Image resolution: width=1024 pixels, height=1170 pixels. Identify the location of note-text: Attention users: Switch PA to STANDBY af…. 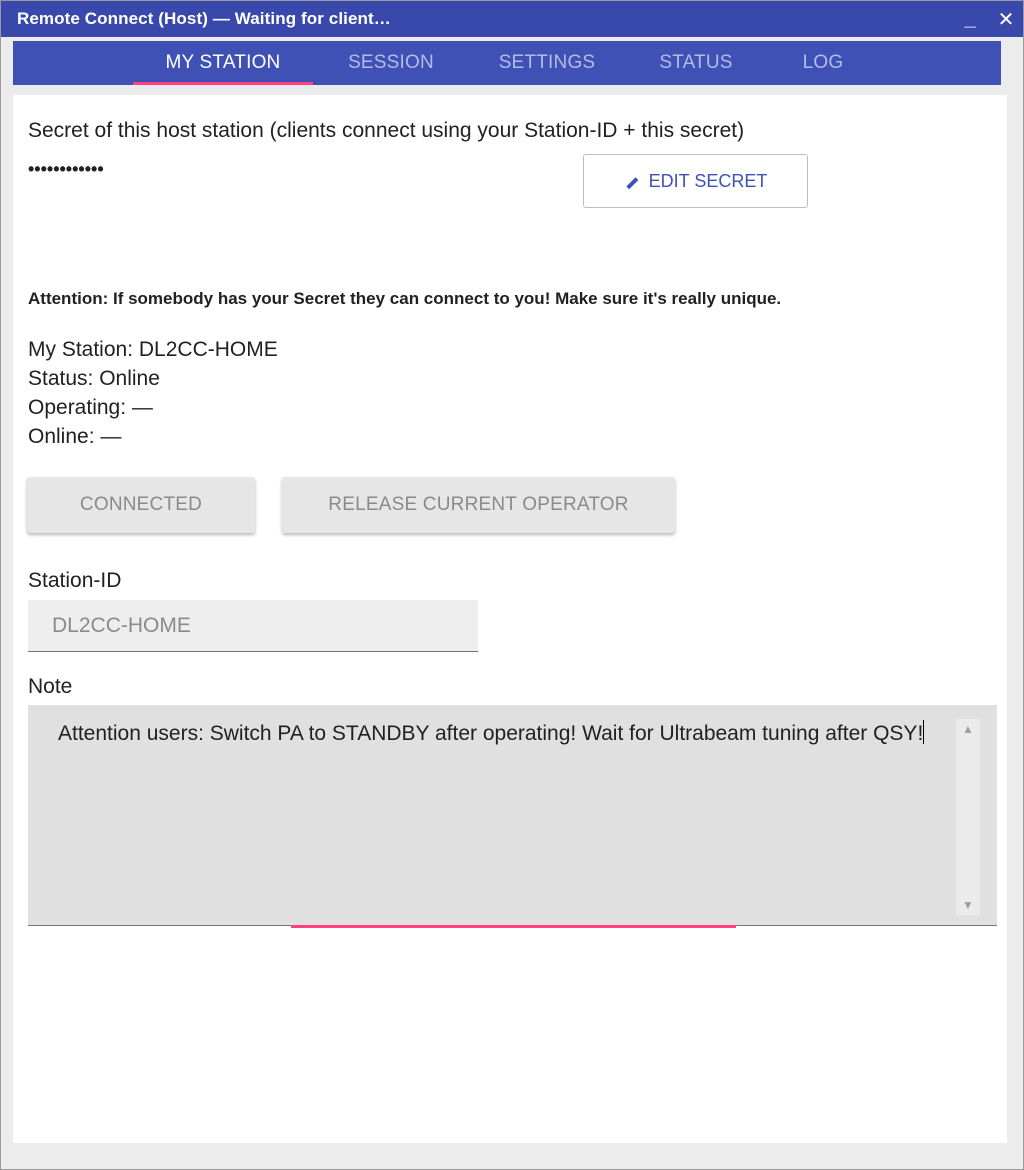
(498, 733).